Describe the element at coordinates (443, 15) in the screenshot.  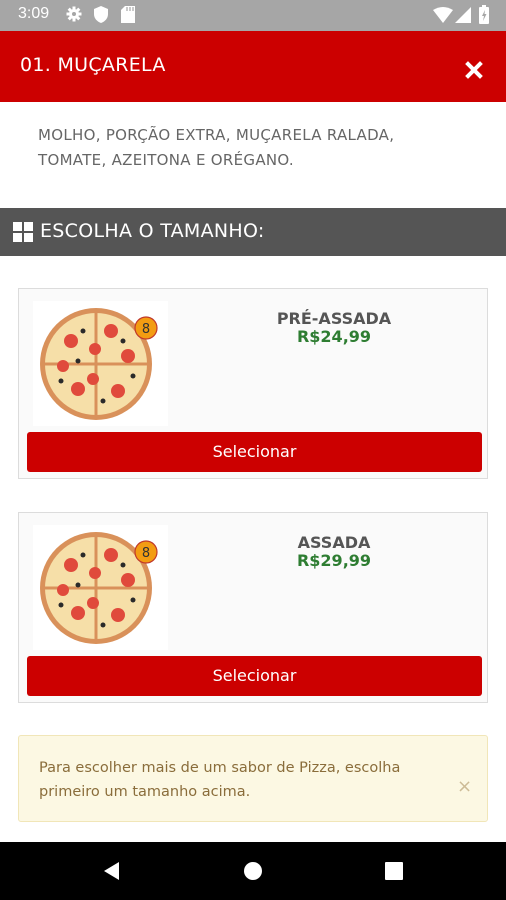
I see `wifi-icon` at that location.